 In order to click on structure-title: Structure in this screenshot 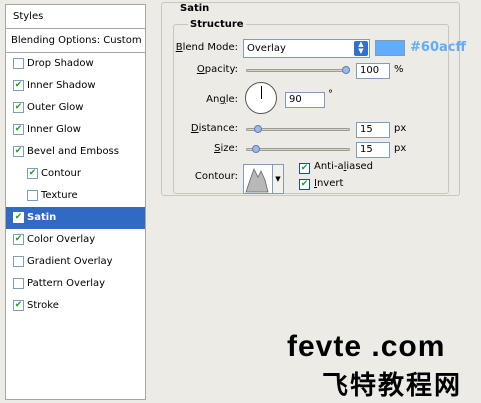, I will do `click(217, 24)`.